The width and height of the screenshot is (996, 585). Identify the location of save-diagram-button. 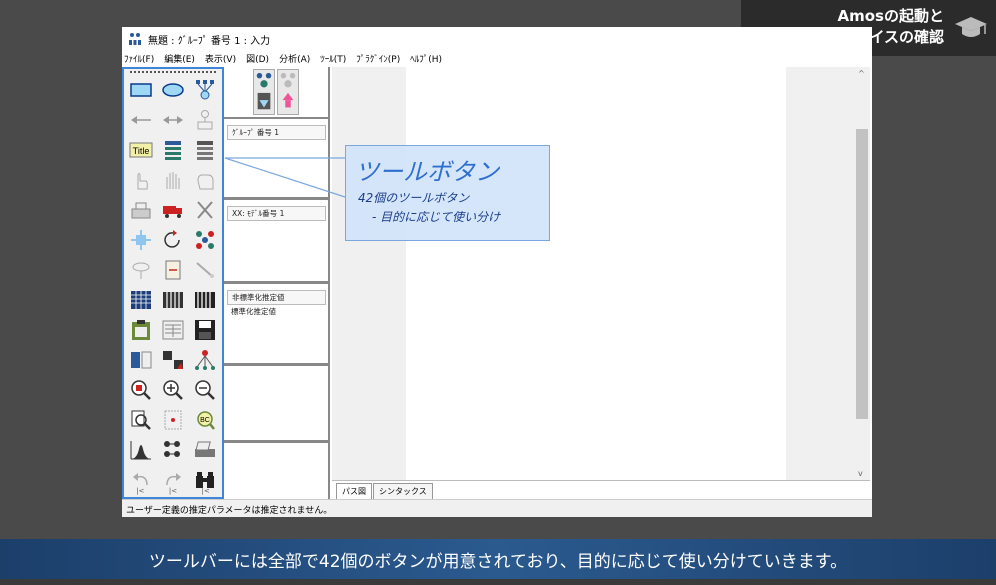
(205, 330).